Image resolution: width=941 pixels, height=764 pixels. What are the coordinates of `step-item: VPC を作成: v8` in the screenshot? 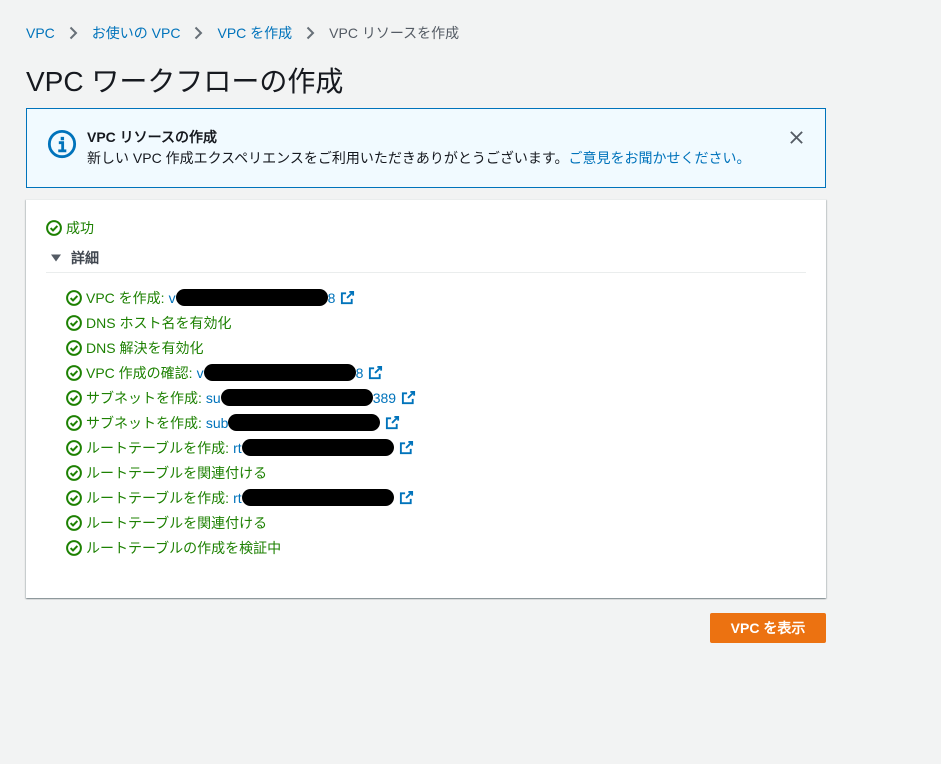 It's located at (436, 297).